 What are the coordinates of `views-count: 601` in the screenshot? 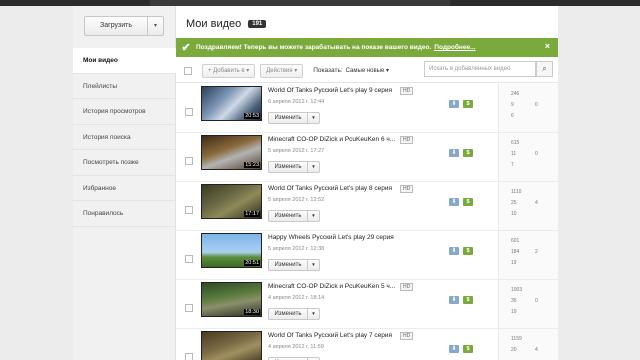 It's located at (515, 241).